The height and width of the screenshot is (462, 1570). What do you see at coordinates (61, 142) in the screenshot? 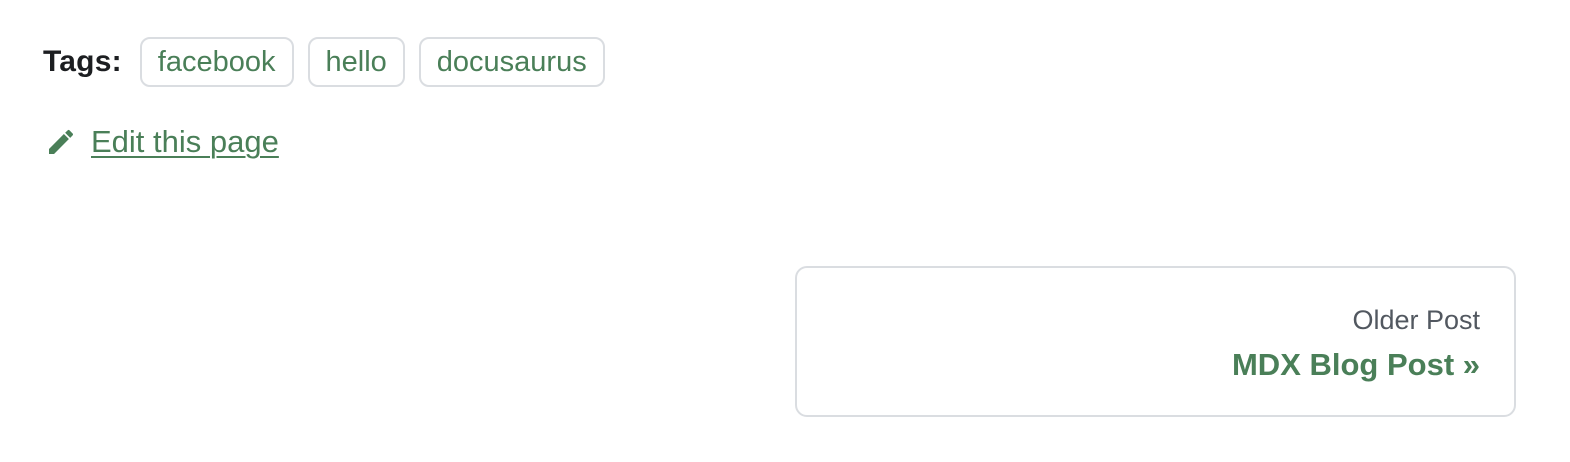
I see `pencil-icon` at bounding box center [61, 142].